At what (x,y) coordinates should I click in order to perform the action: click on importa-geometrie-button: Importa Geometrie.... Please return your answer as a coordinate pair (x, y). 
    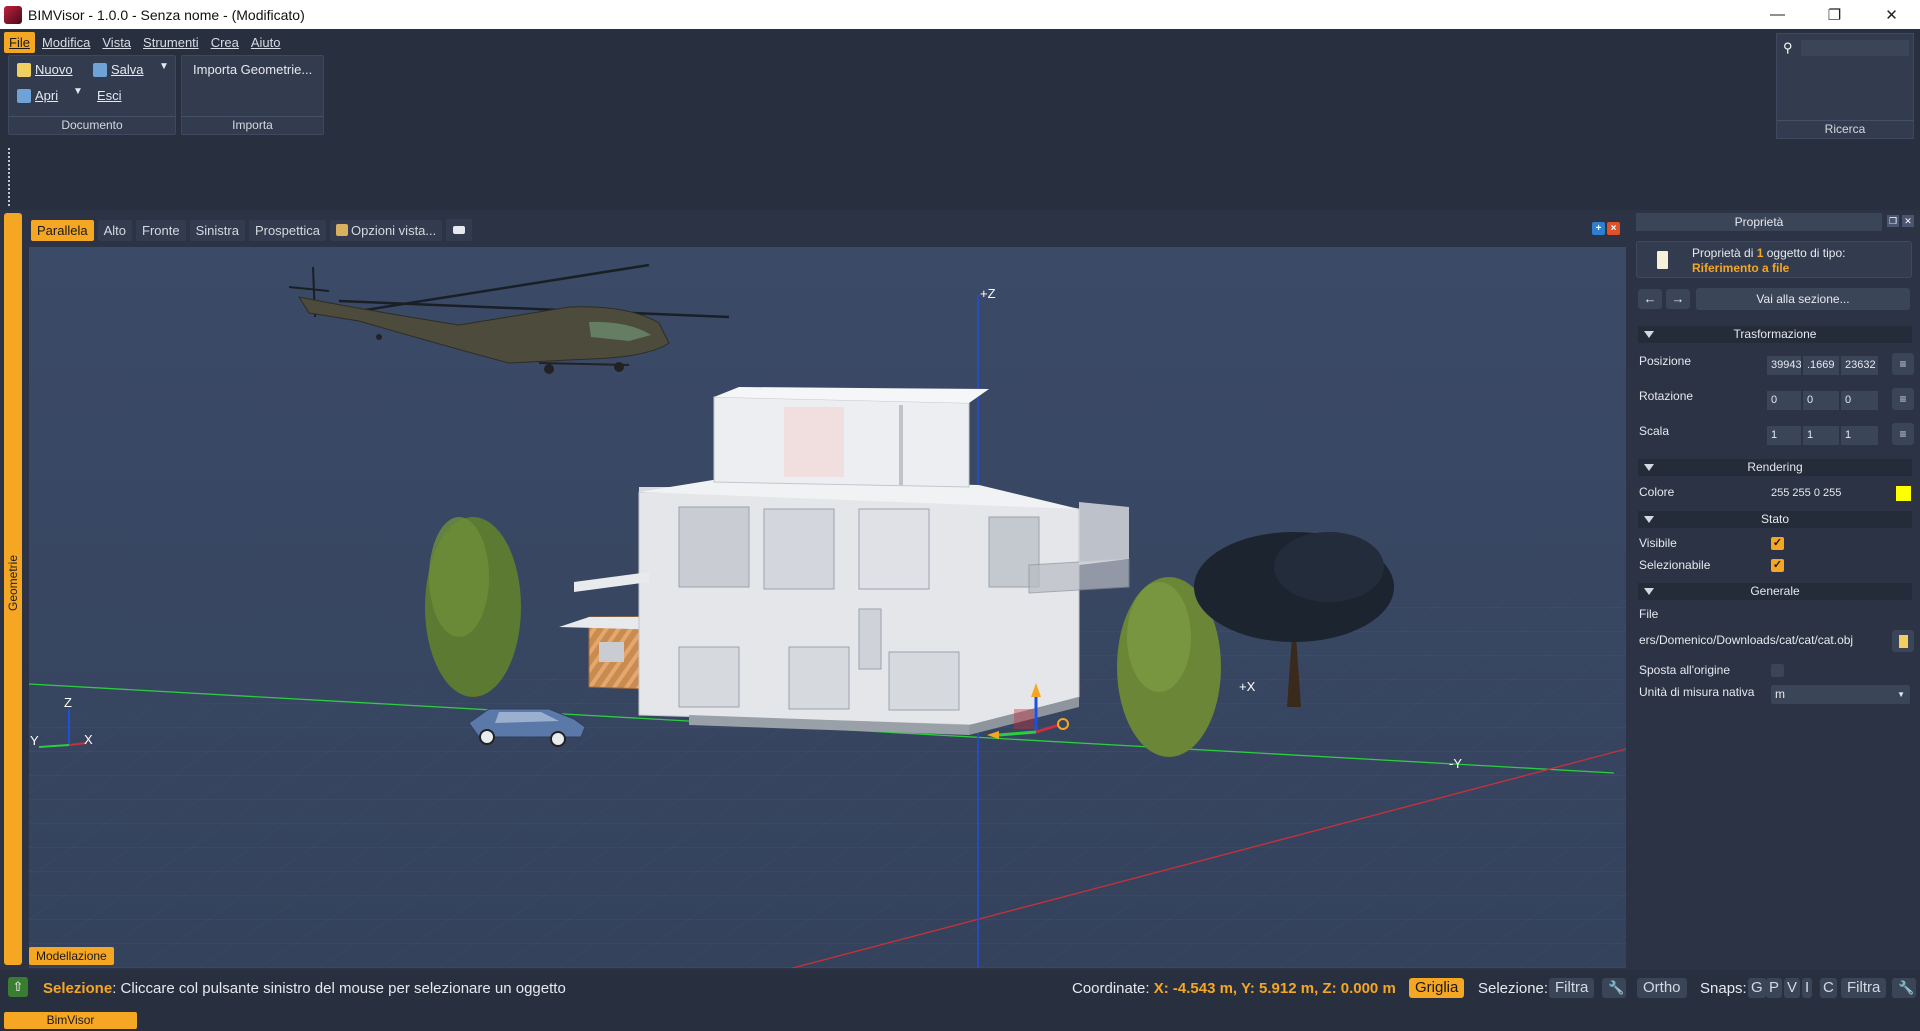
    Looking at the image, I should click on (252, 69).